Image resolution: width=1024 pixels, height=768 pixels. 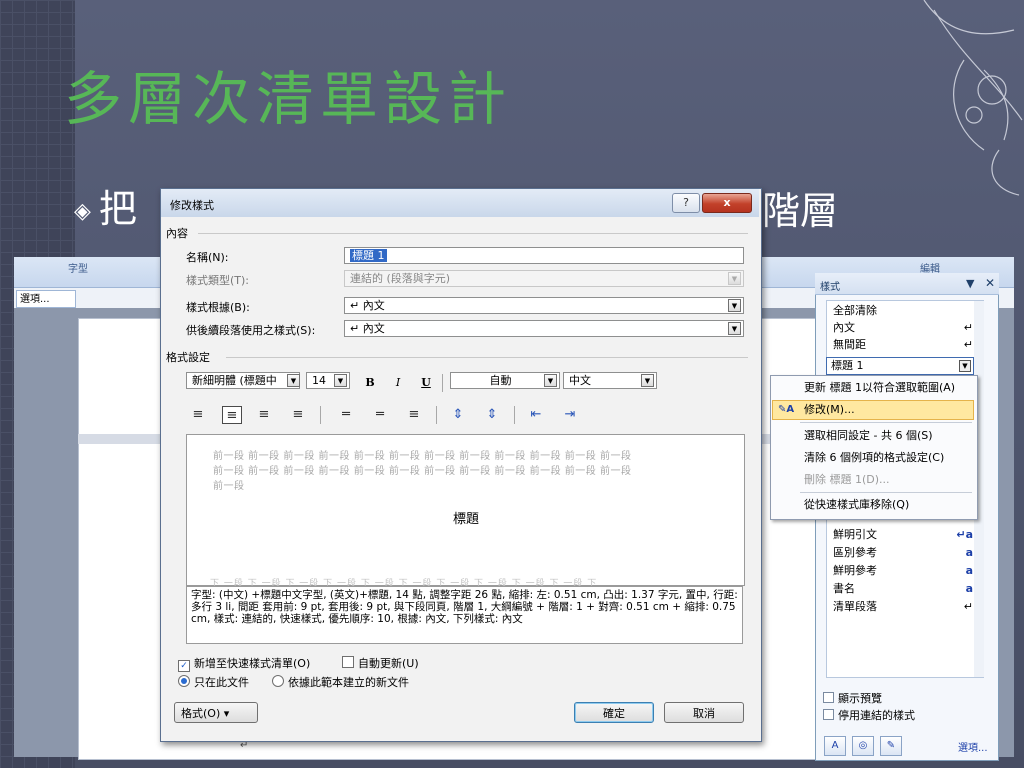 I want to click on ok-button: 確定, so click(x=614, y=712).